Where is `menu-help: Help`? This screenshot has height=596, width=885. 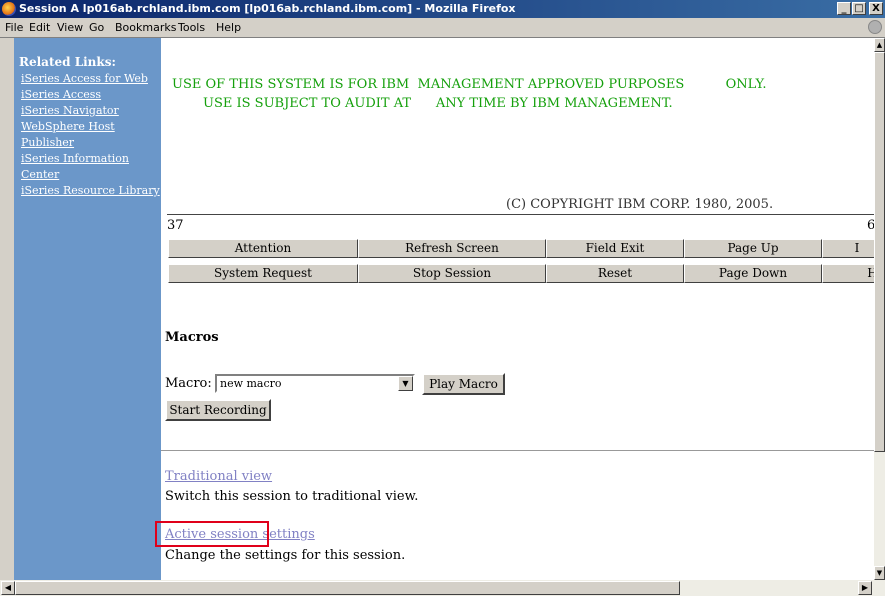
menu-help: Help is located at coordinates (228, 27).